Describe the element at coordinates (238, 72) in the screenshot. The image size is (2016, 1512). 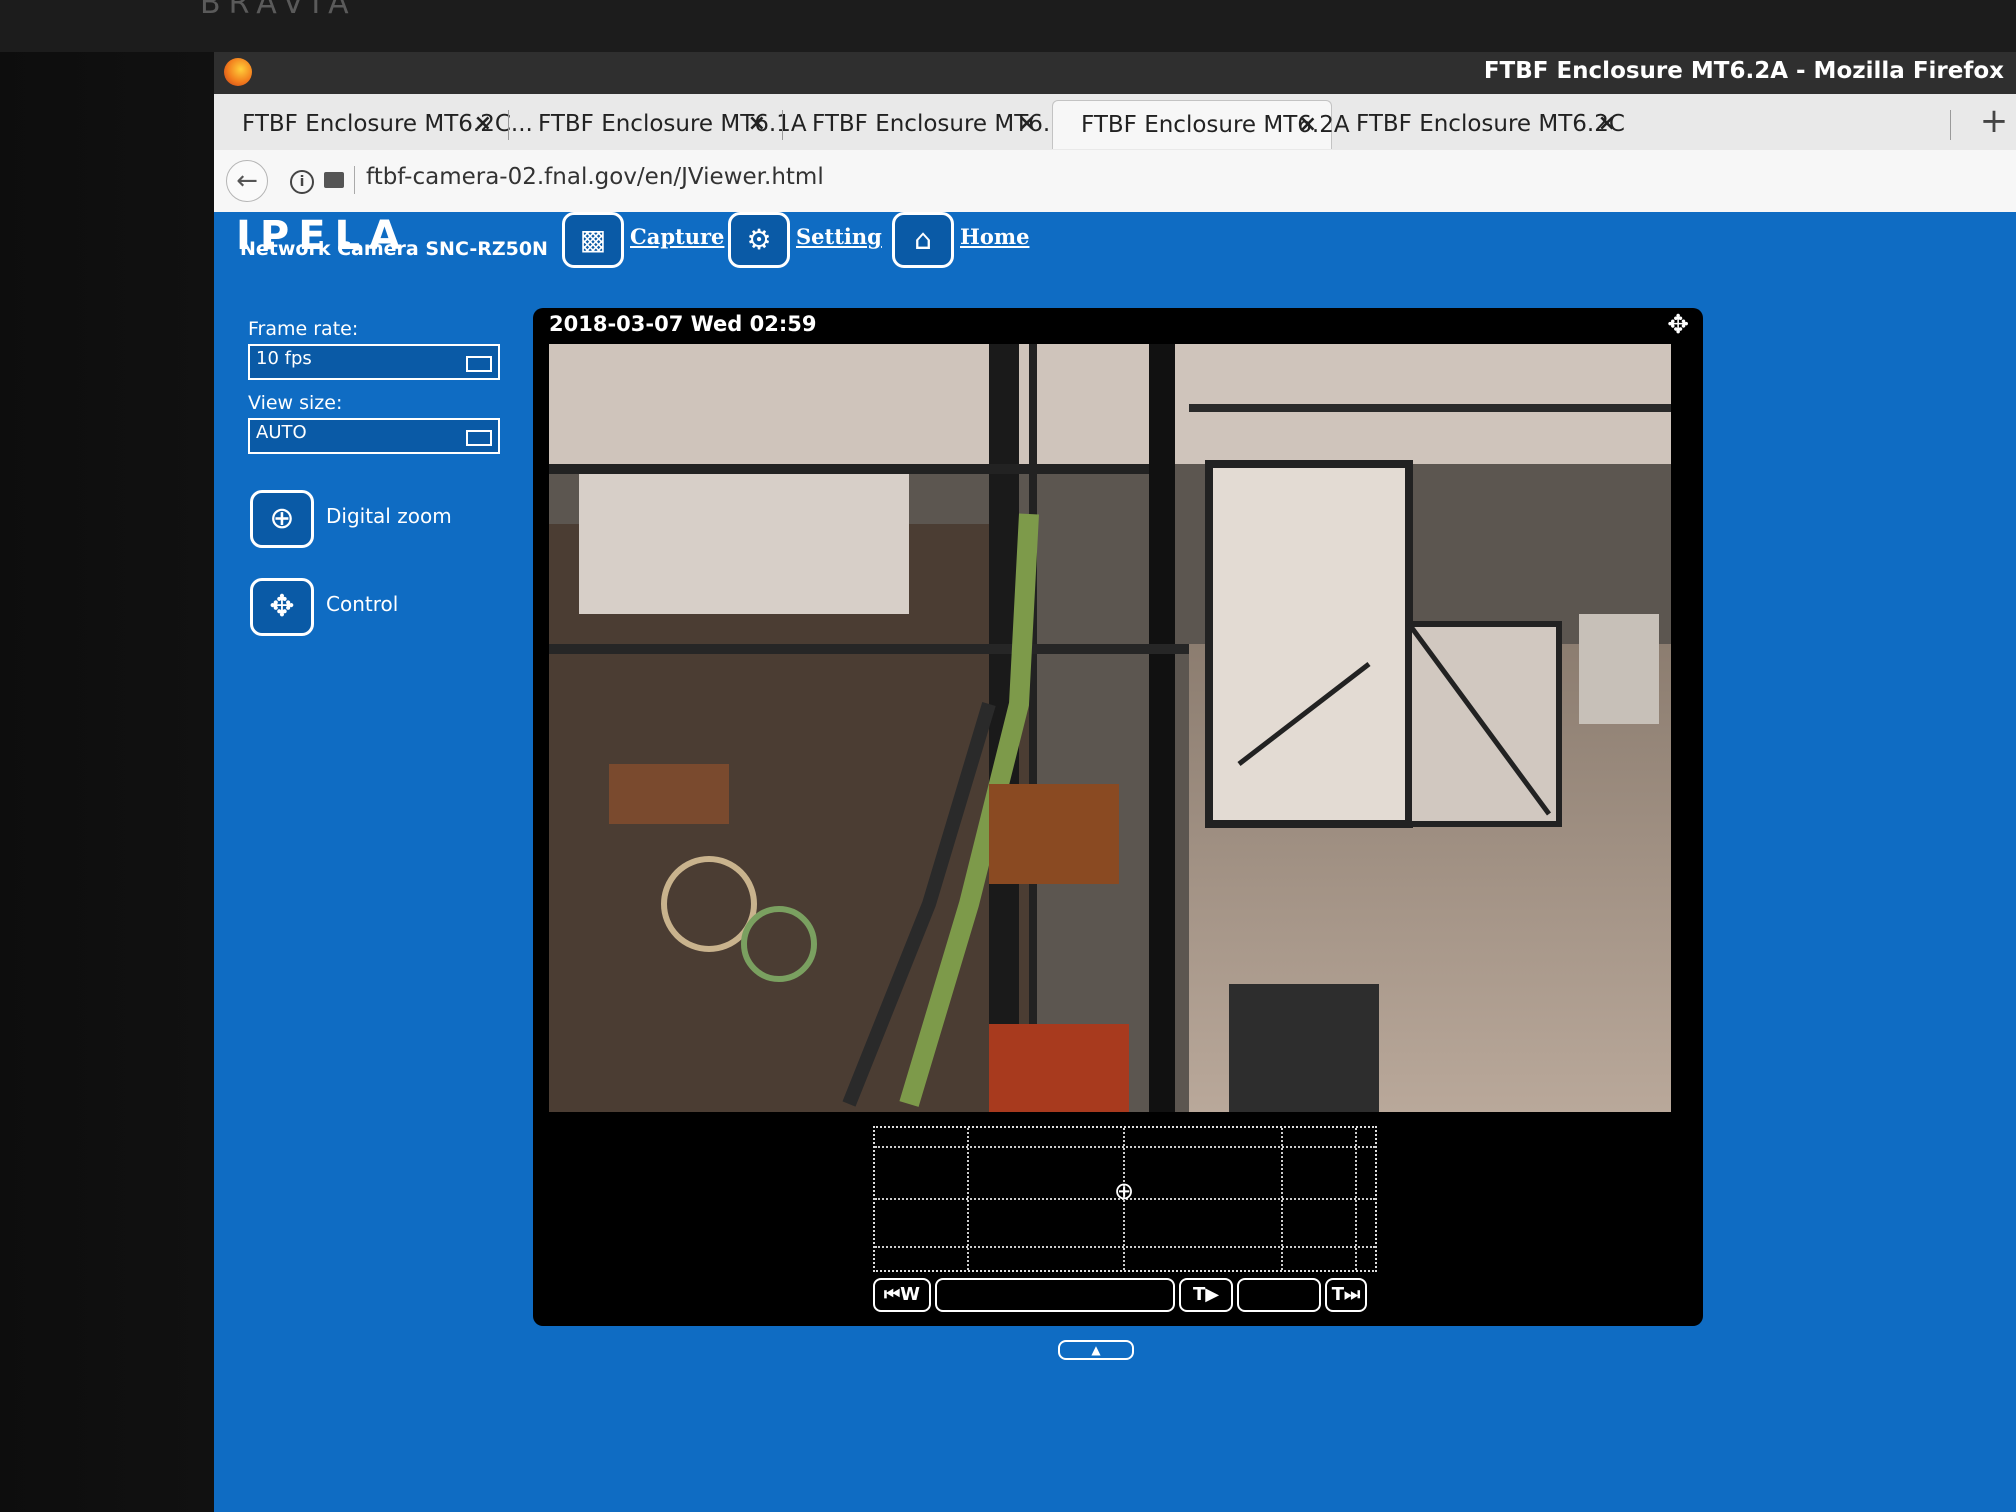
I see `firefox-logo-icon` at that location.